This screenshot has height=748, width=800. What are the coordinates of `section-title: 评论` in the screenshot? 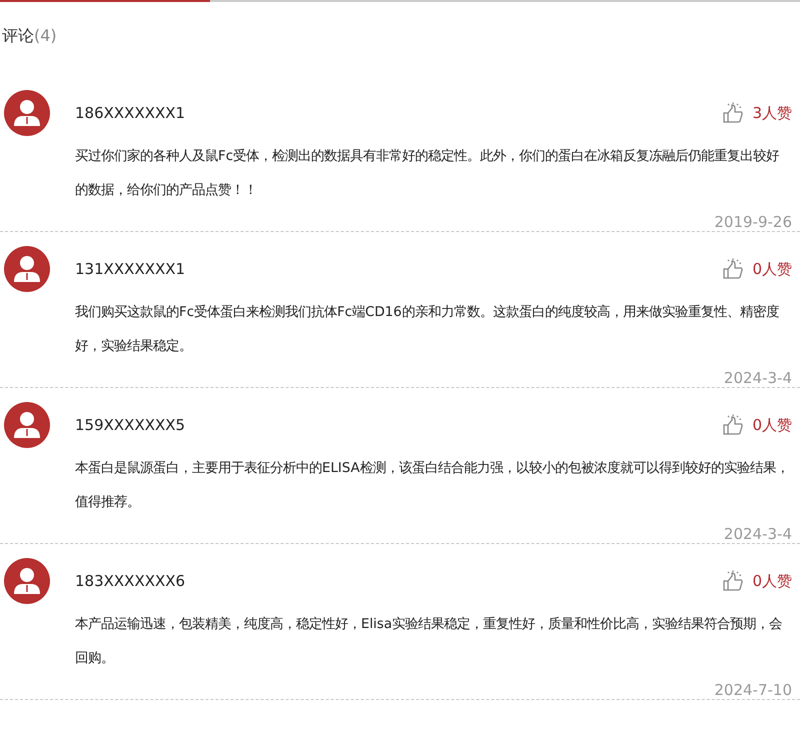 It's located at (18, 35).